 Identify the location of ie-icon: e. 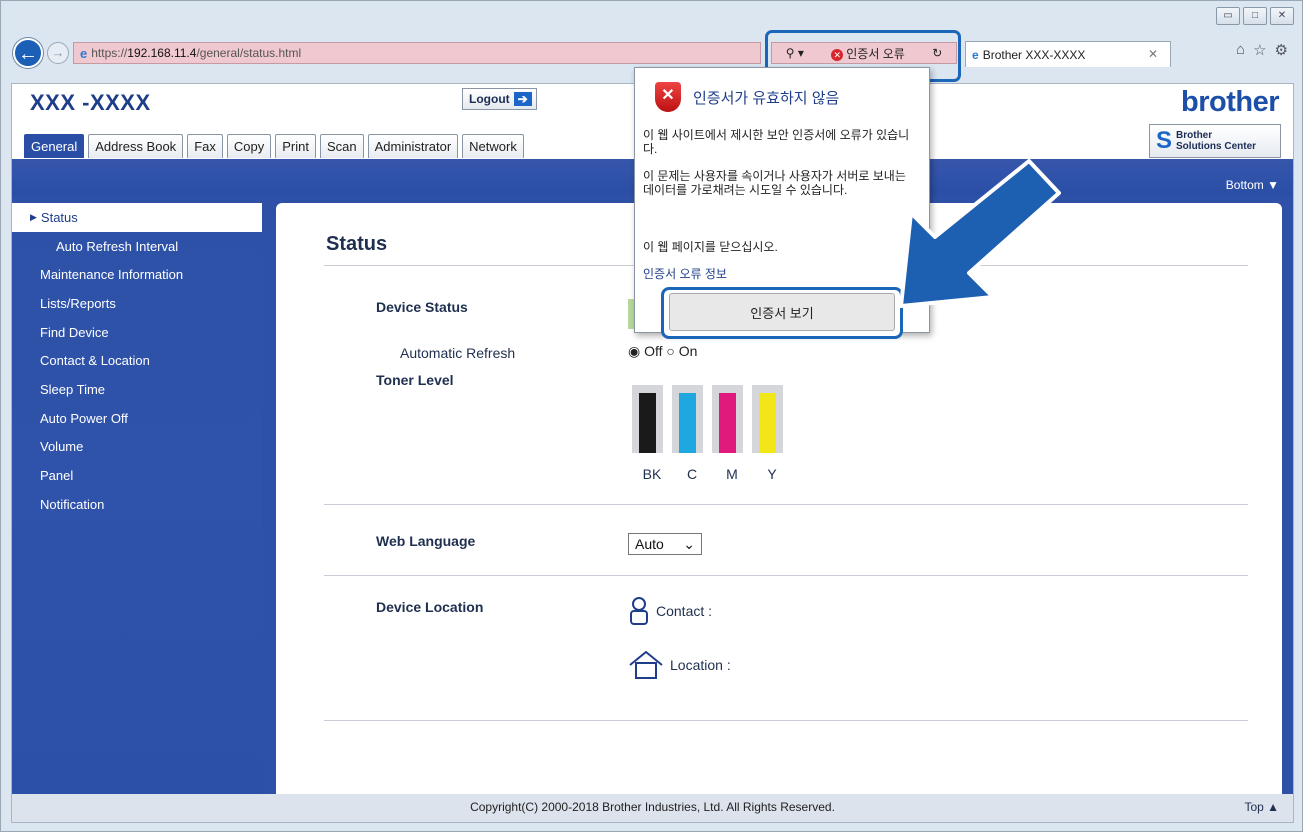
(84, 53).